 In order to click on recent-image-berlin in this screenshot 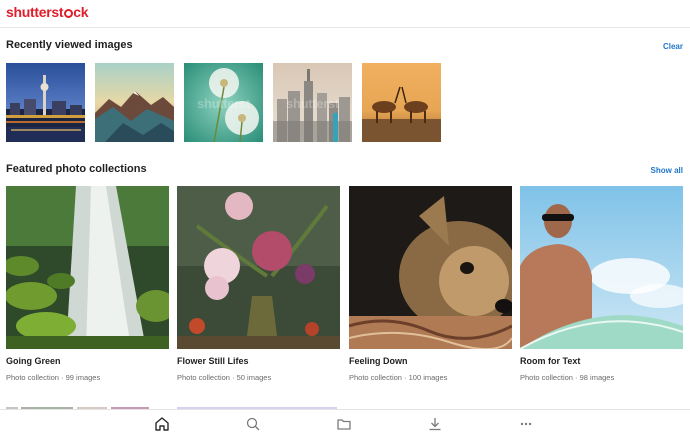, I will do `click(45, 102)`.